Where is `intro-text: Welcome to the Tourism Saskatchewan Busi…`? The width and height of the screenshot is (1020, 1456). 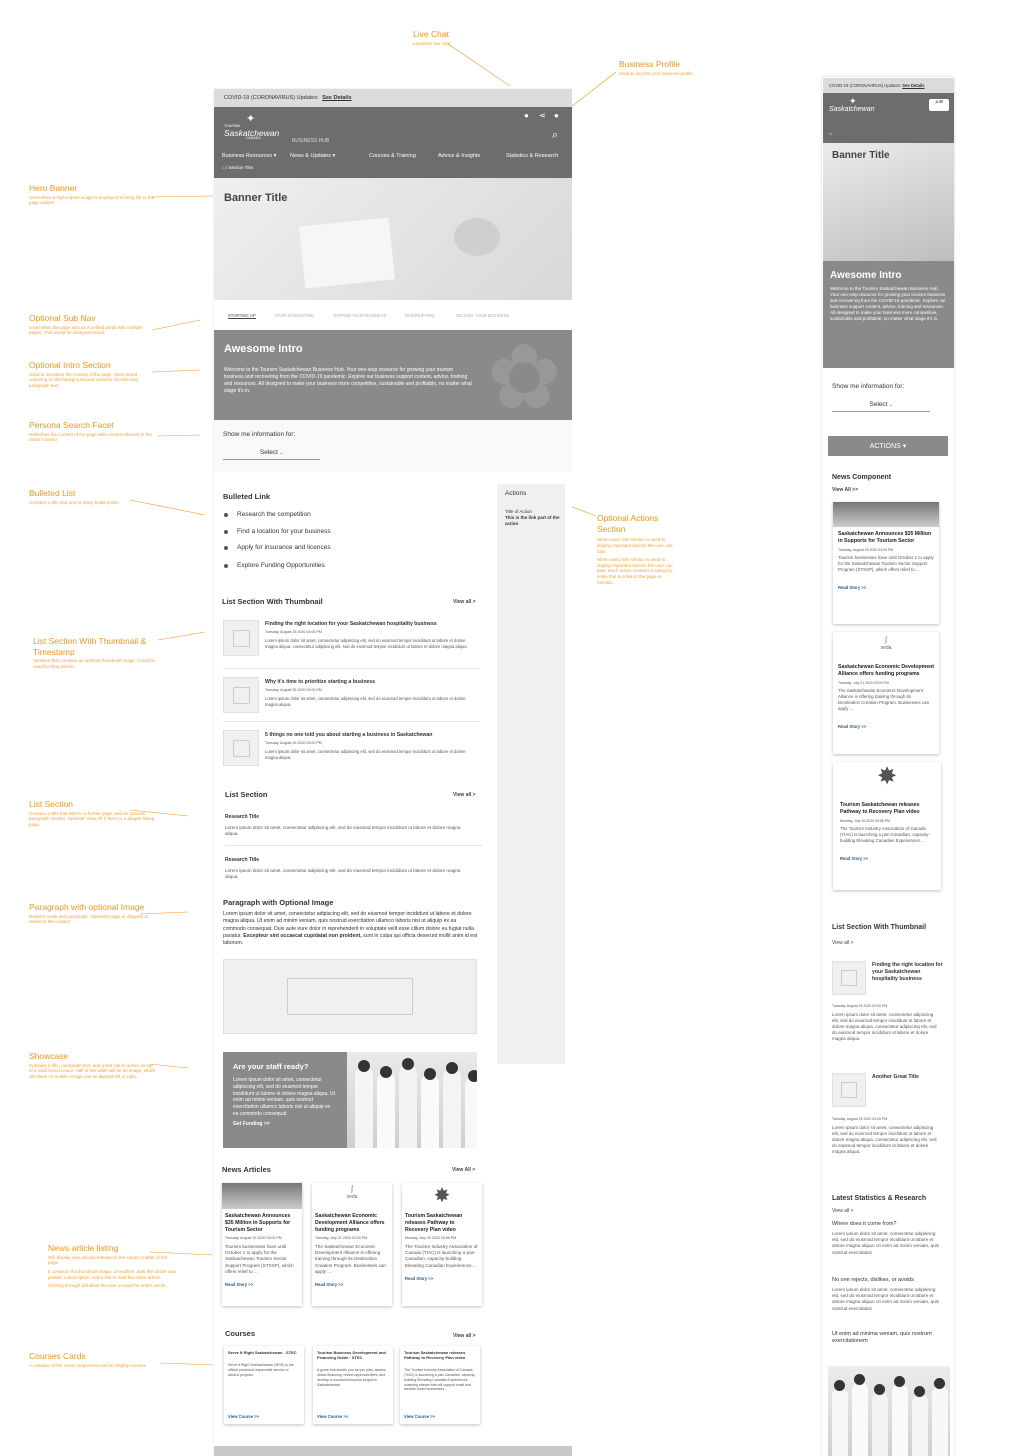 intro-text: Welcome to the Tourism Saskatchewan Busi… is located at coordinates (348, 380).